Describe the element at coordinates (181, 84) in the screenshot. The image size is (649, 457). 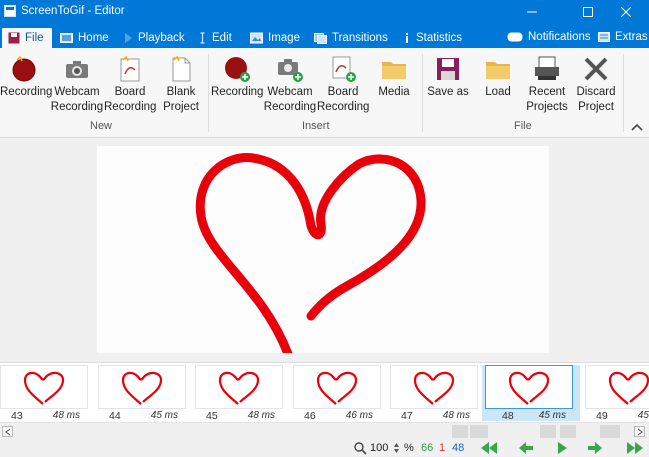
I see `new-blank-project-button: Blank Project` at that location.